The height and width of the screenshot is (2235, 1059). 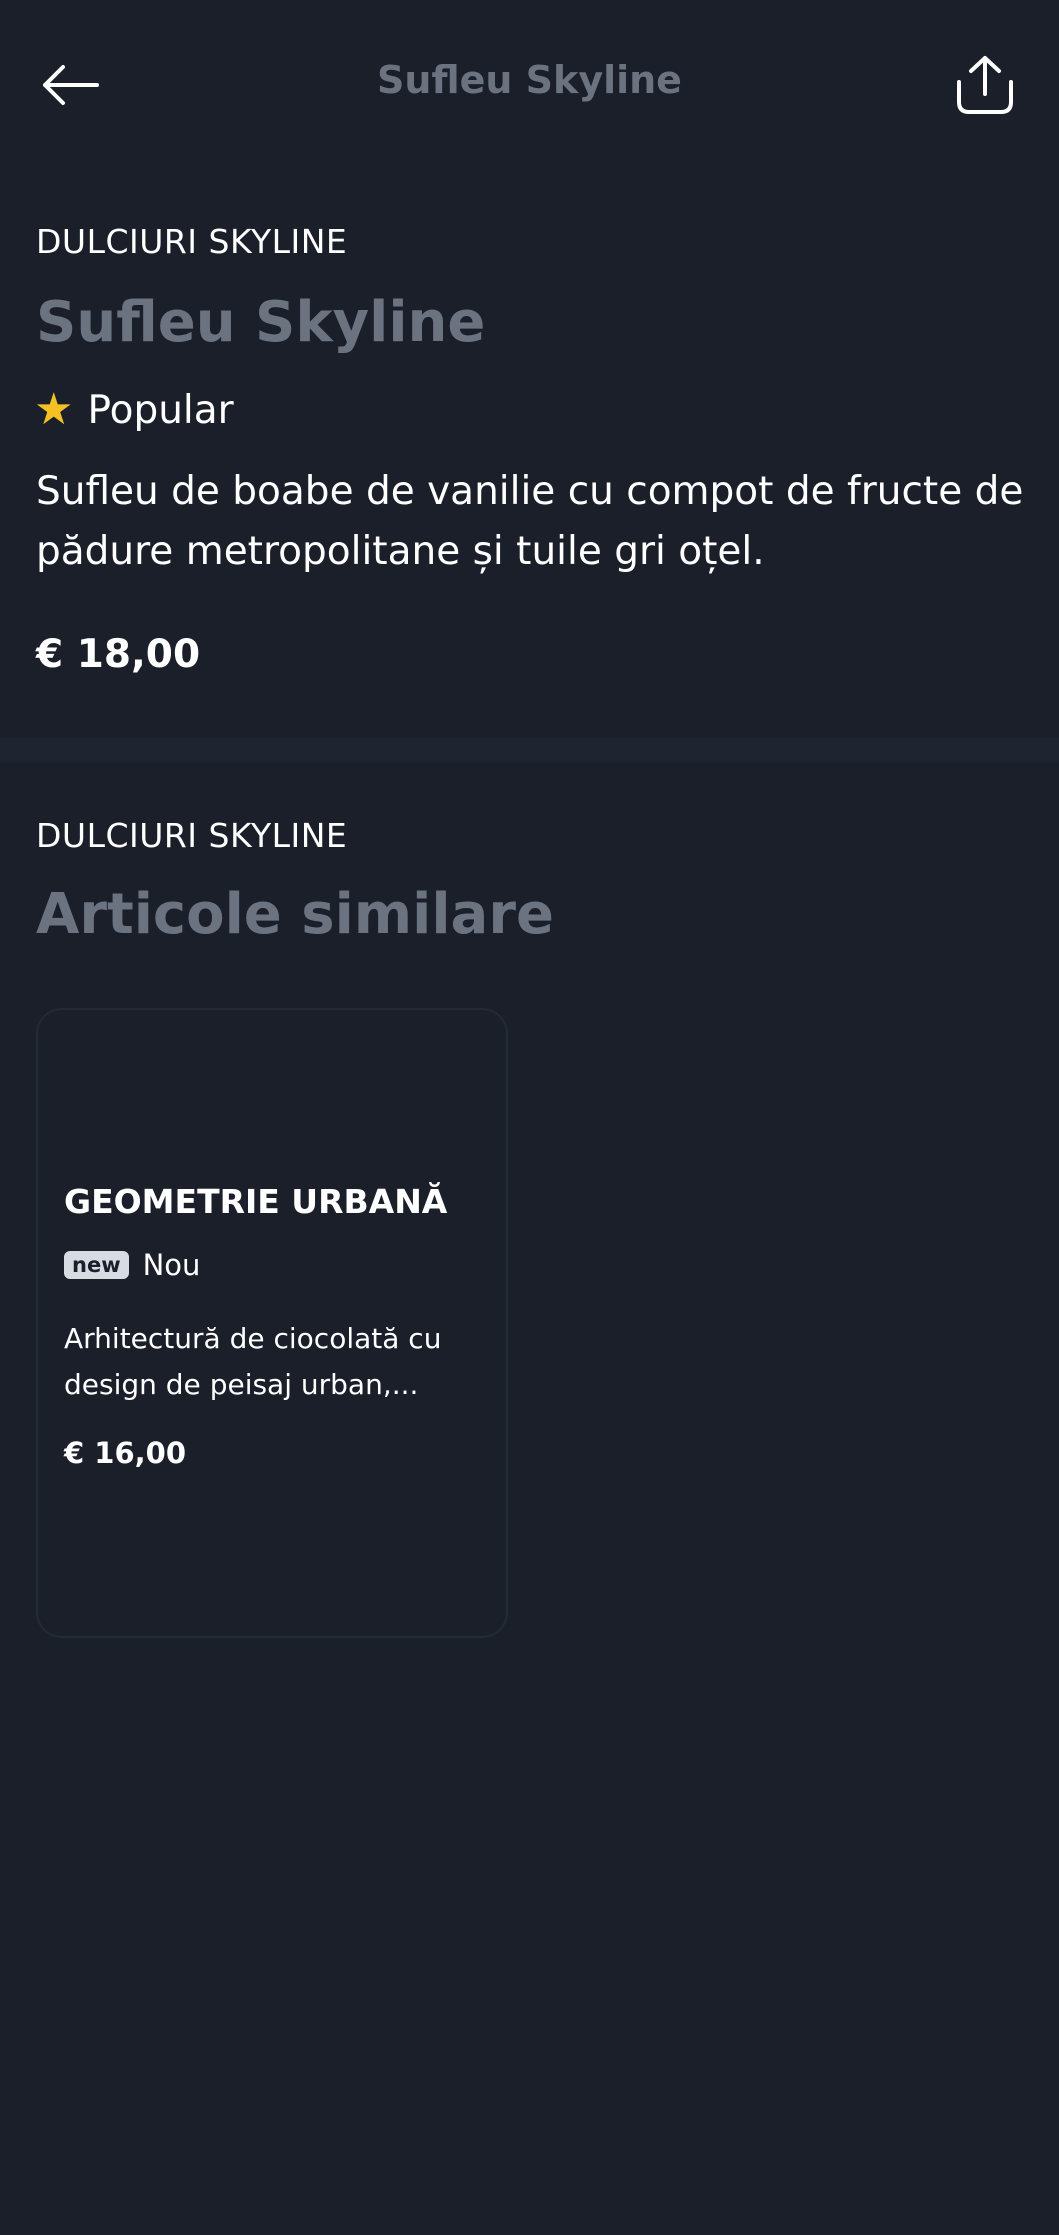 I want to click on share-button, so click(x=985, y=85).